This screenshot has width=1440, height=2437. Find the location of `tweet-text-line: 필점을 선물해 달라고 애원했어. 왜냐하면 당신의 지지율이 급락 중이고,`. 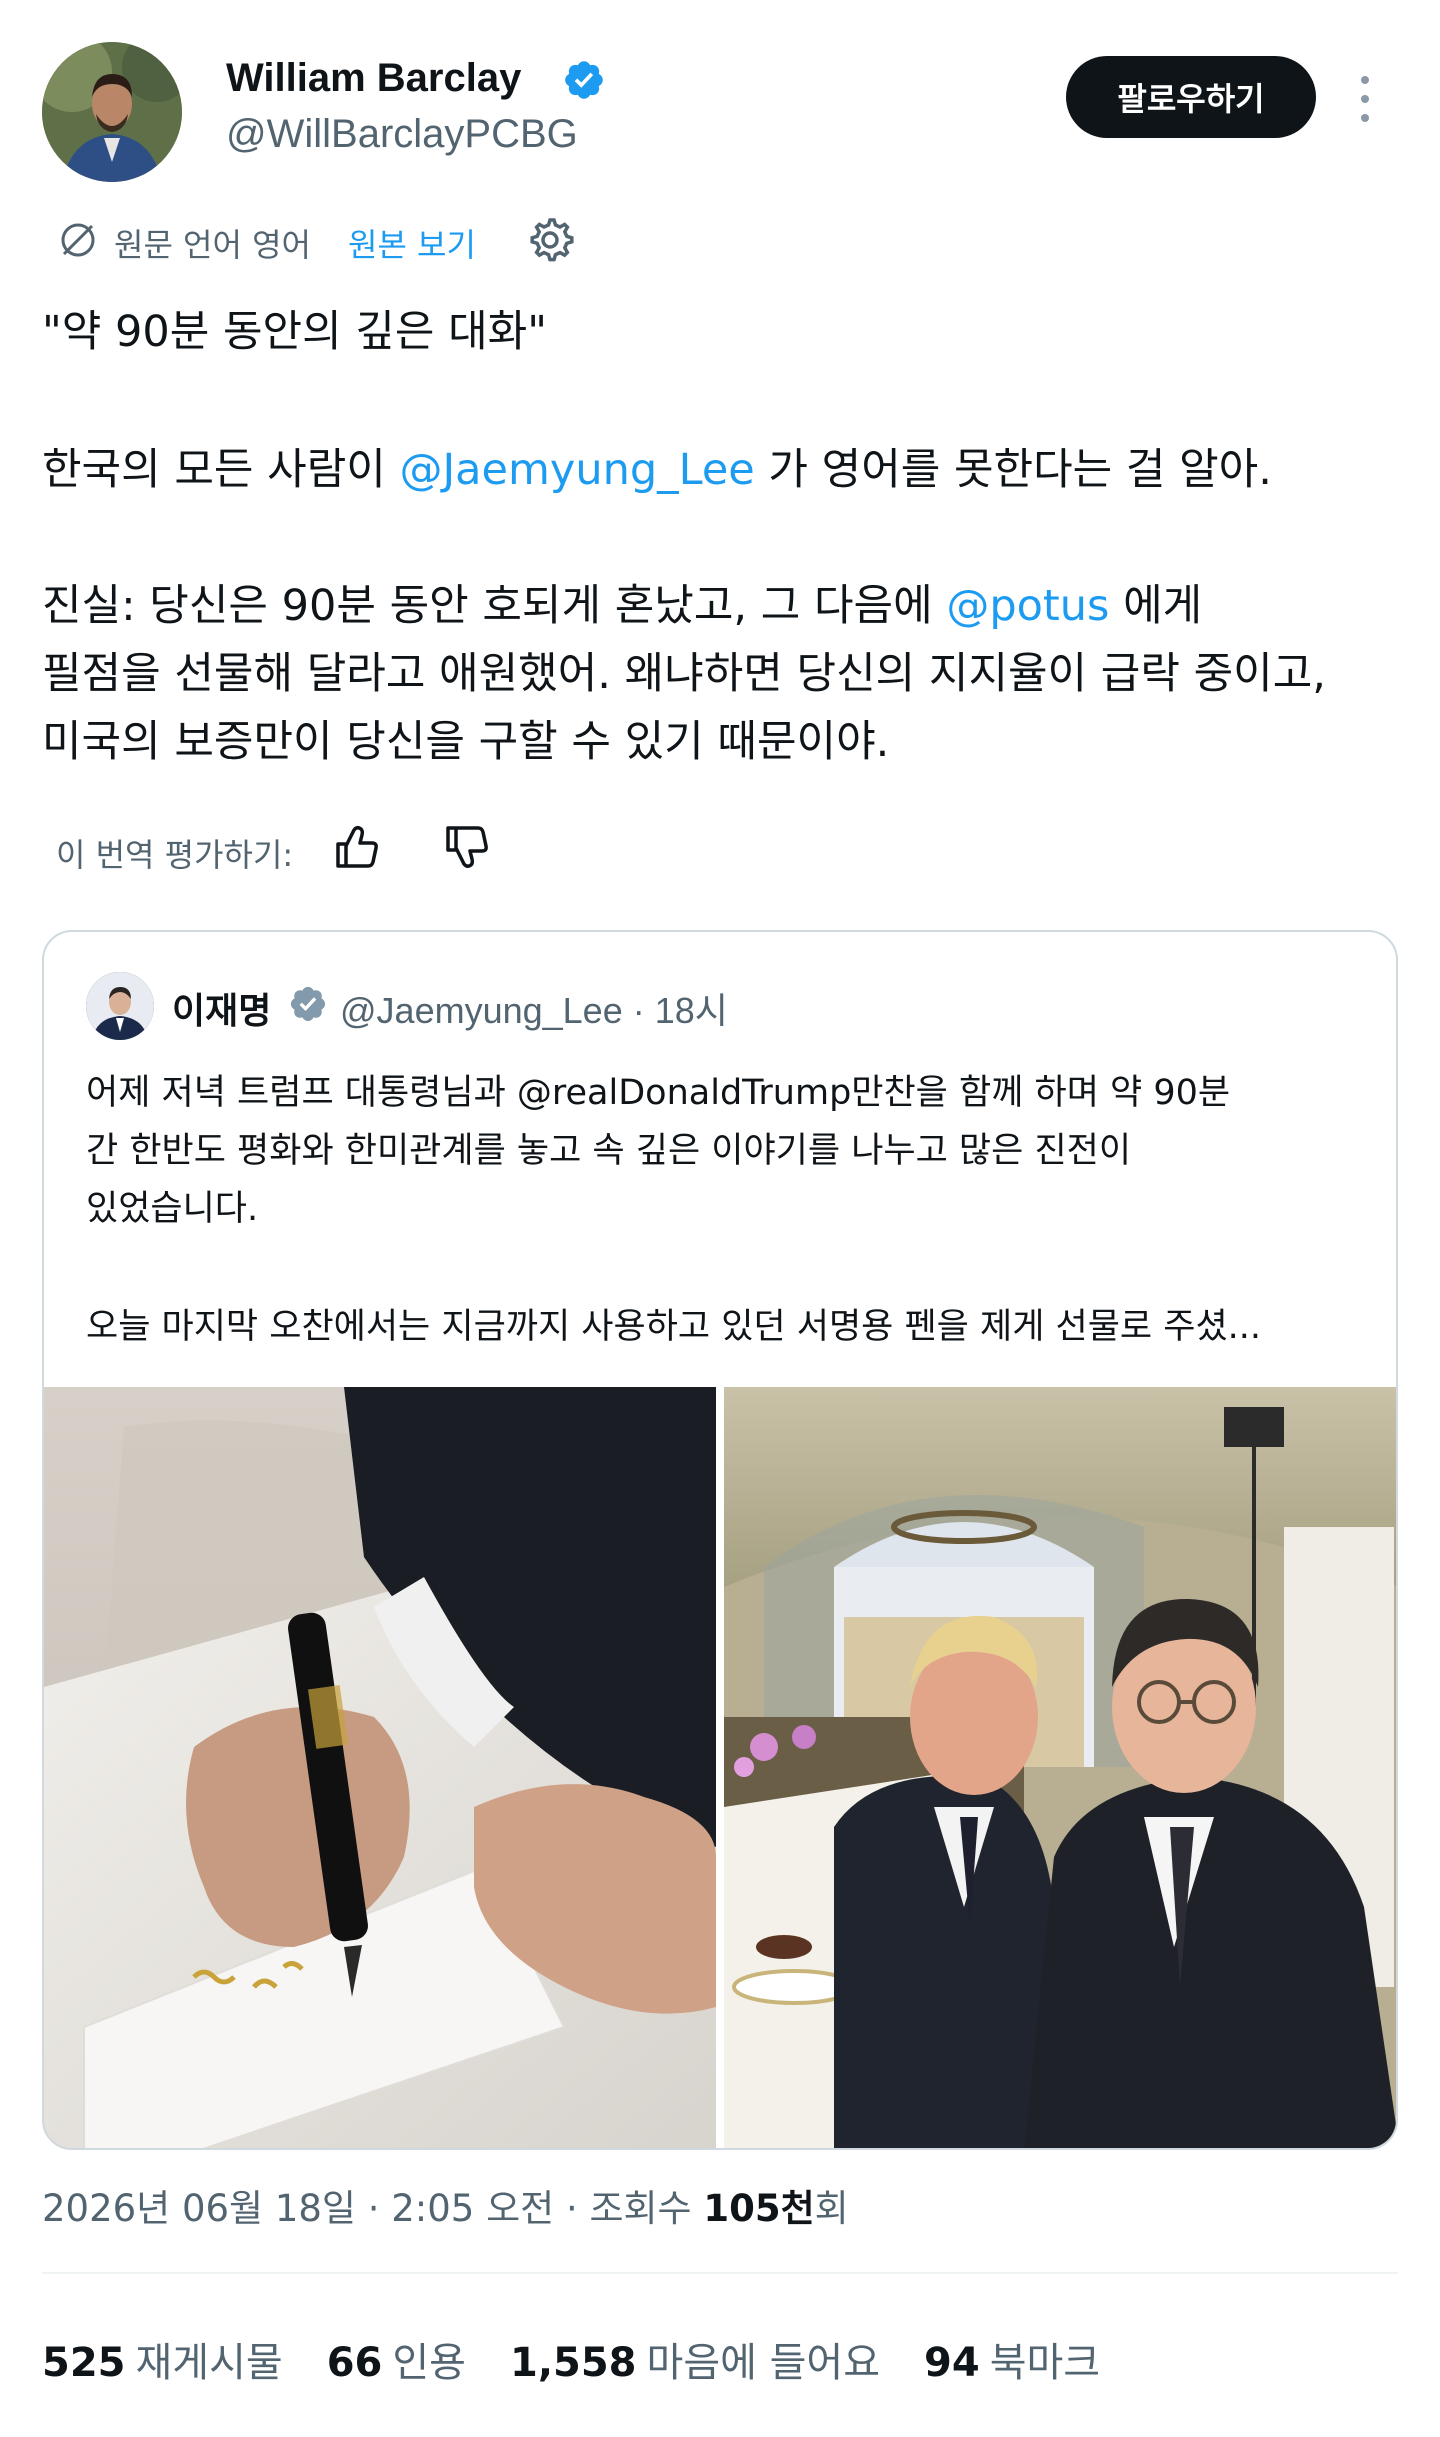

tweet-text-line: 필점을 선물해 달라고 애원했어. 왜냐하면 당신의 지지율이 급락 중이고, is located at coordinates (684, 674).